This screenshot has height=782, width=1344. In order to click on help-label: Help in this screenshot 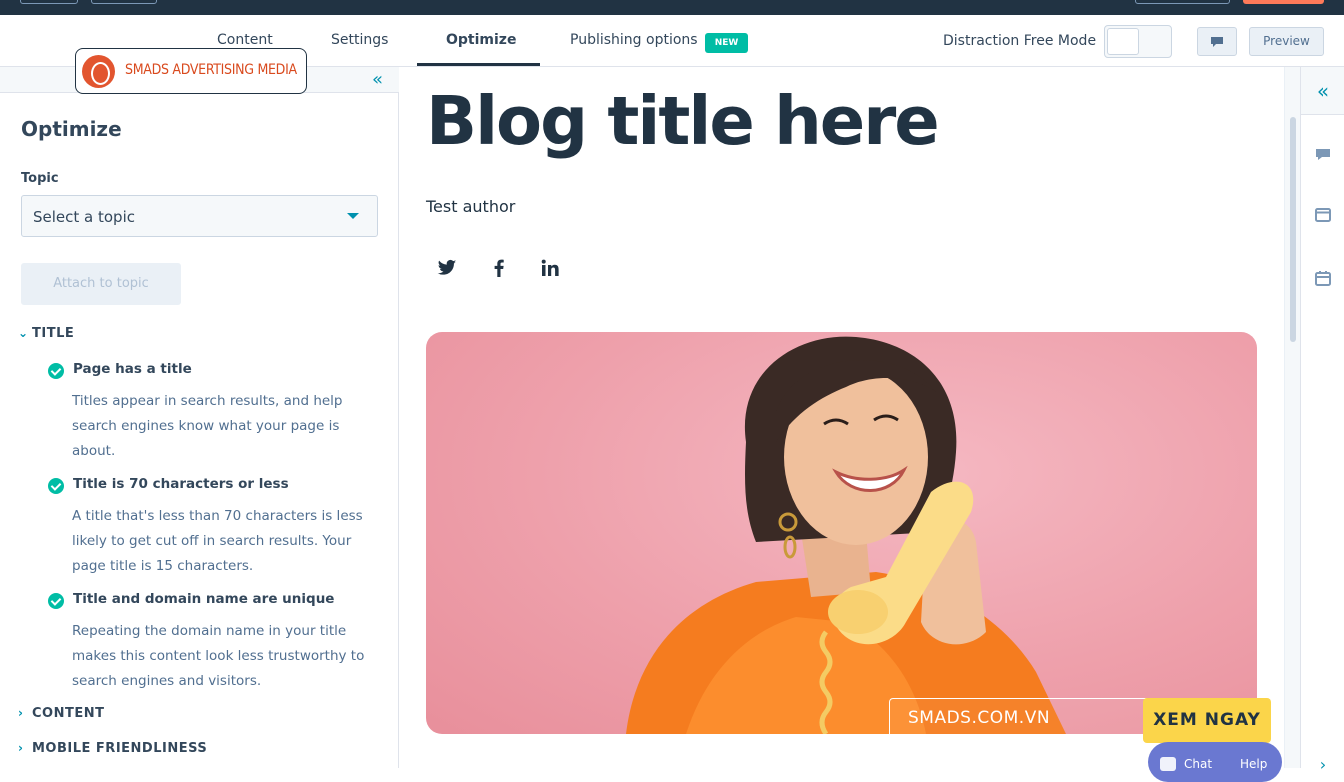, I will do `click(1254, 764)`.